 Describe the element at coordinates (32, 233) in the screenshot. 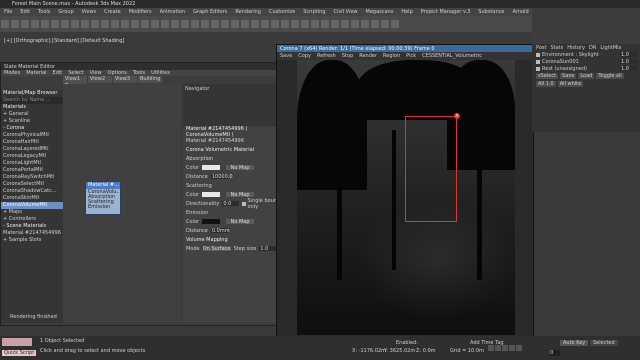

I see `browser-item: Material #2147454996` at that location.